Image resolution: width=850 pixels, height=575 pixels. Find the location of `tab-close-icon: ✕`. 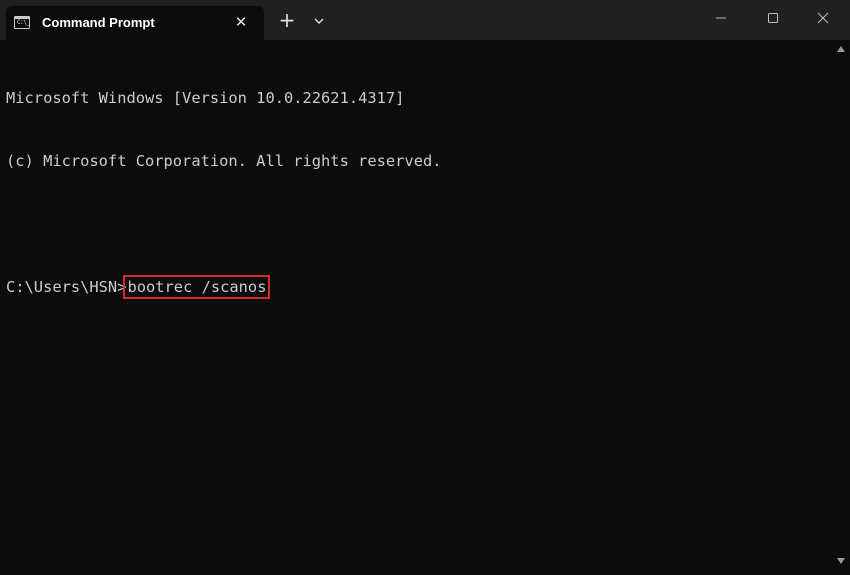

tab-close-icon: ✕ is located at coordinates (241, 22).